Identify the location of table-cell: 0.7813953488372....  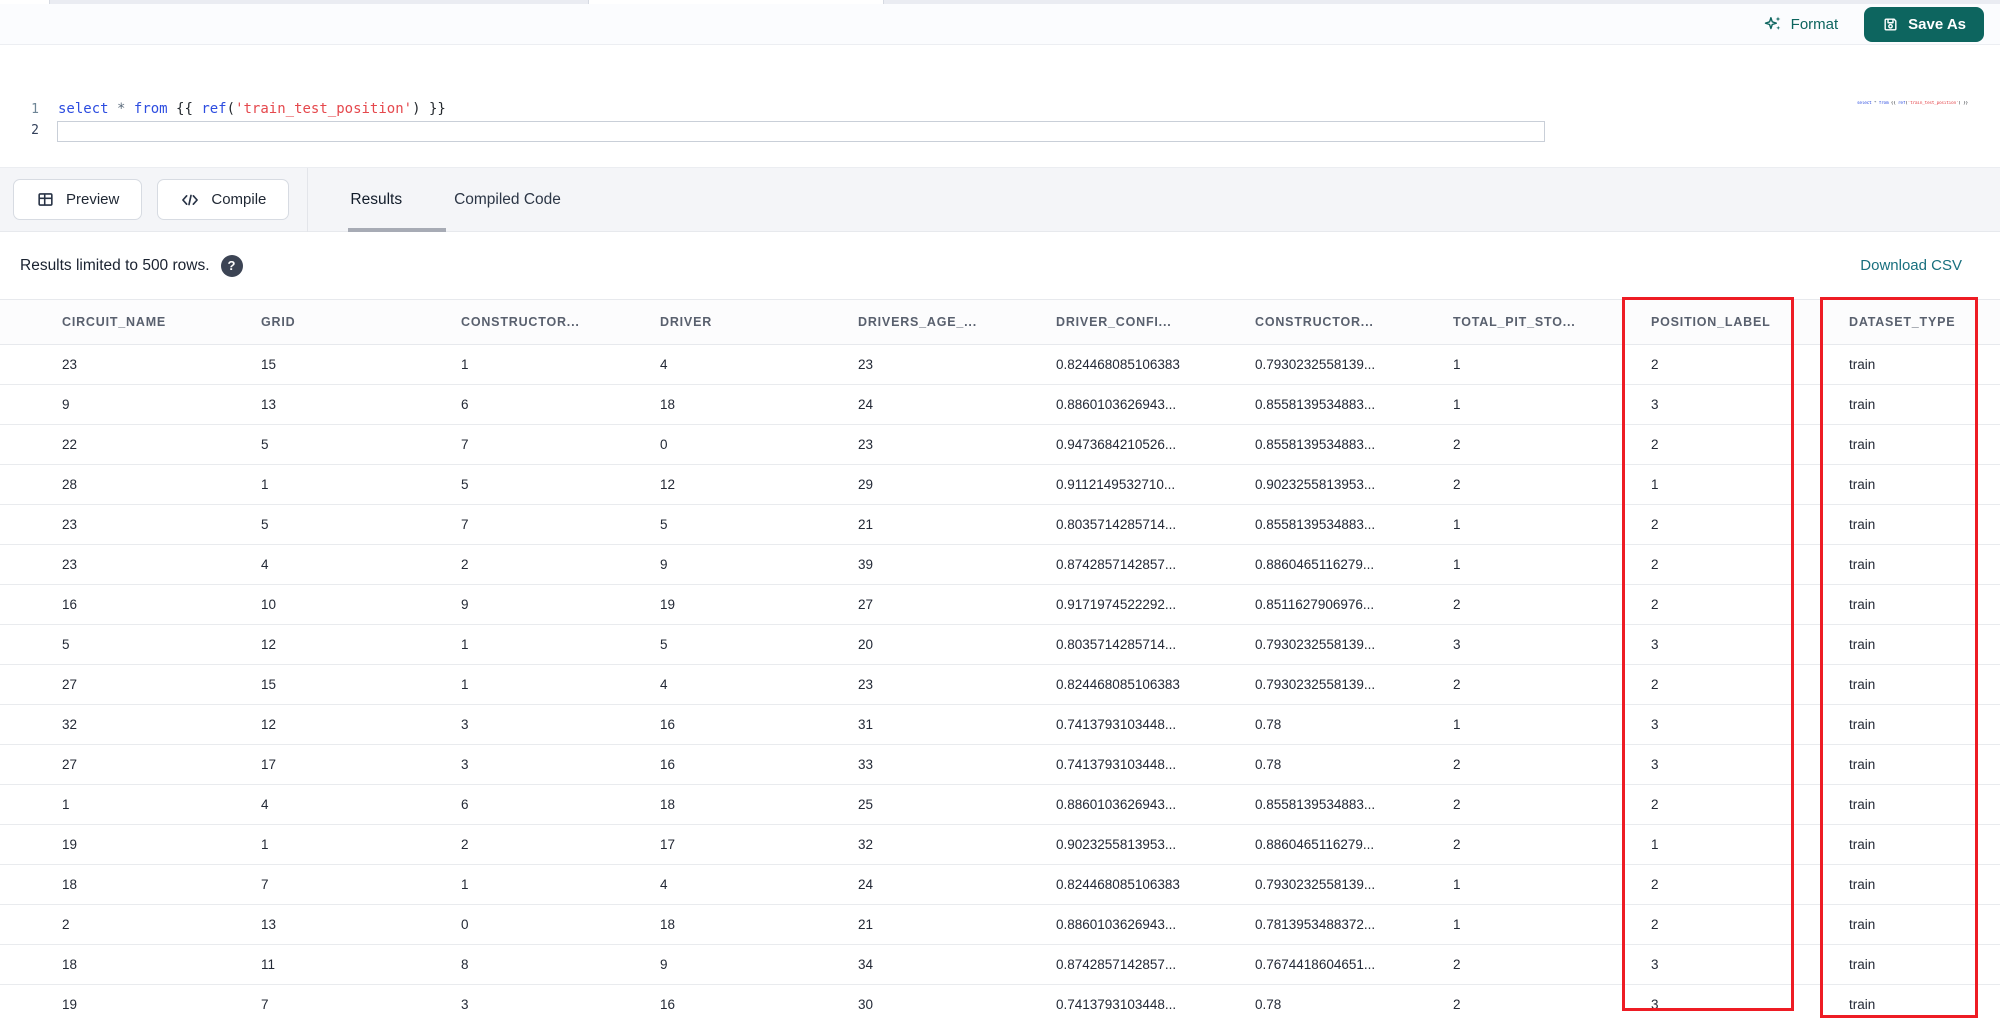
(1334, 924).